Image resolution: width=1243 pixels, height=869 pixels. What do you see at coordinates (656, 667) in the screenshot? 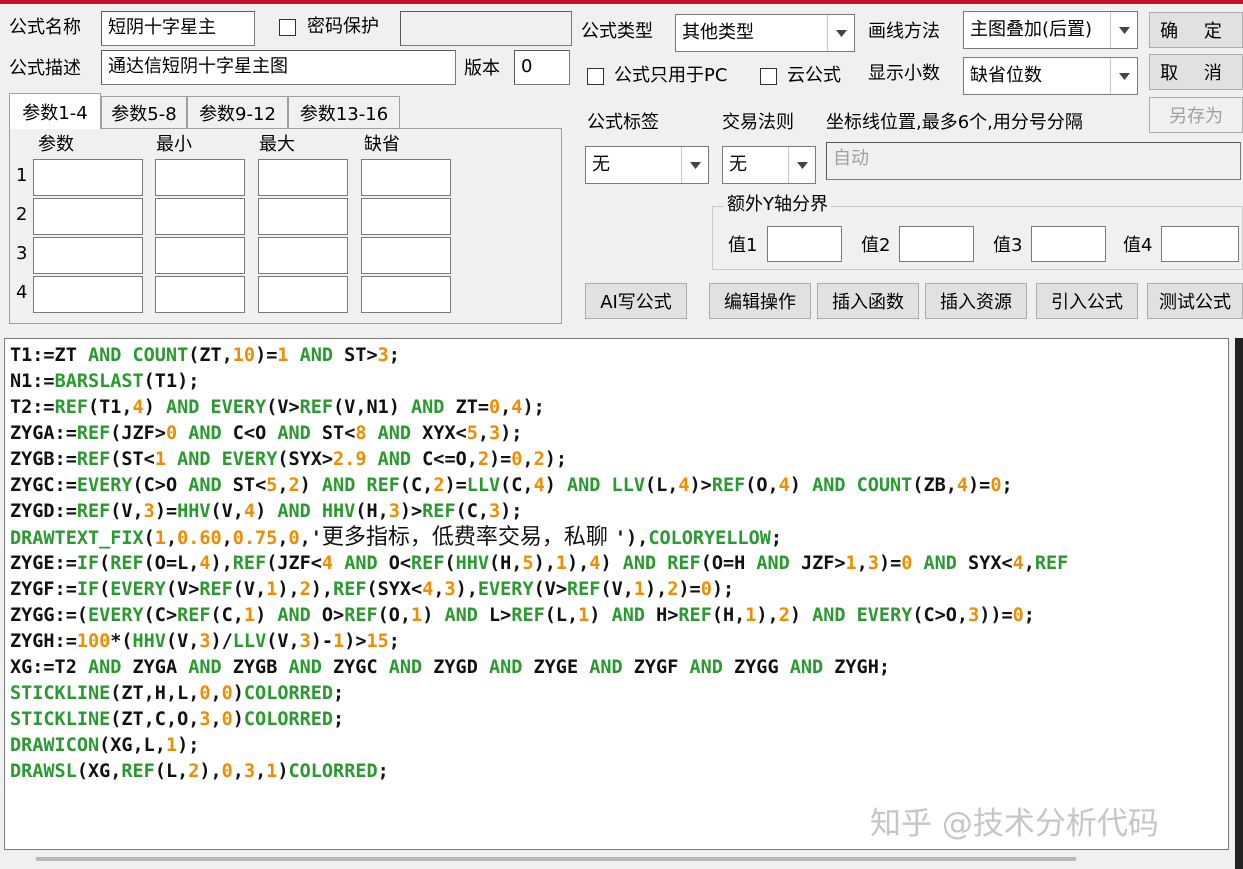
I see `code-text: ZYGF` at bounding box center [656, 667].